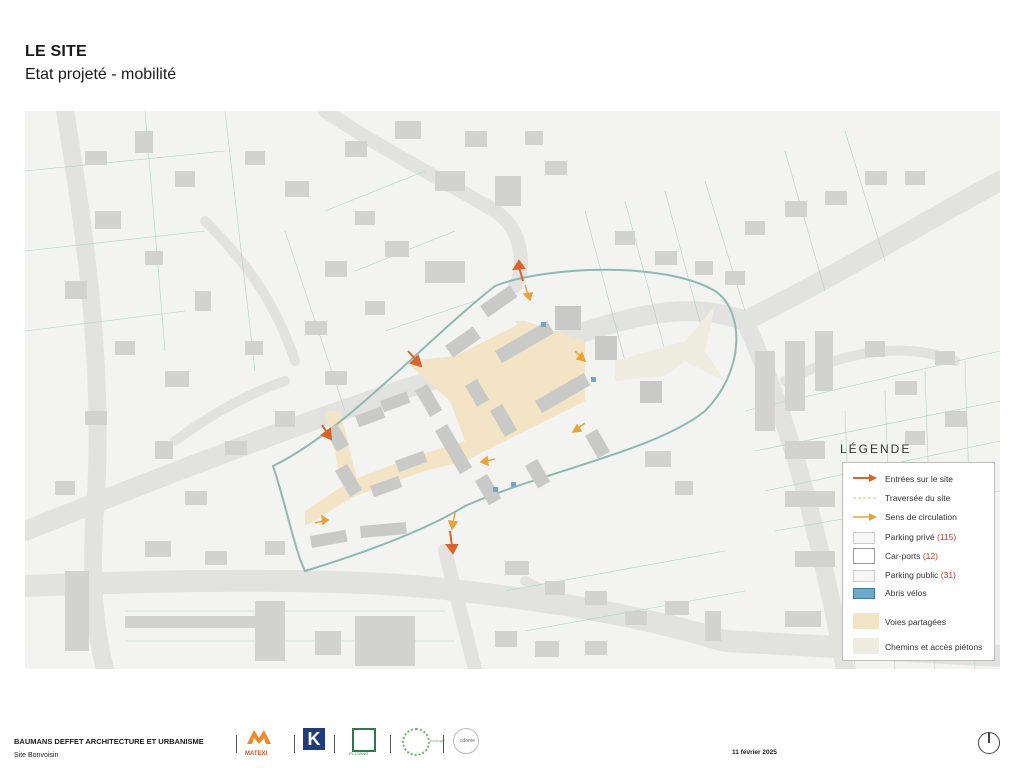  Describe the element at coordinates (423, 202) in the screenshot. I see `road-north` at that location.